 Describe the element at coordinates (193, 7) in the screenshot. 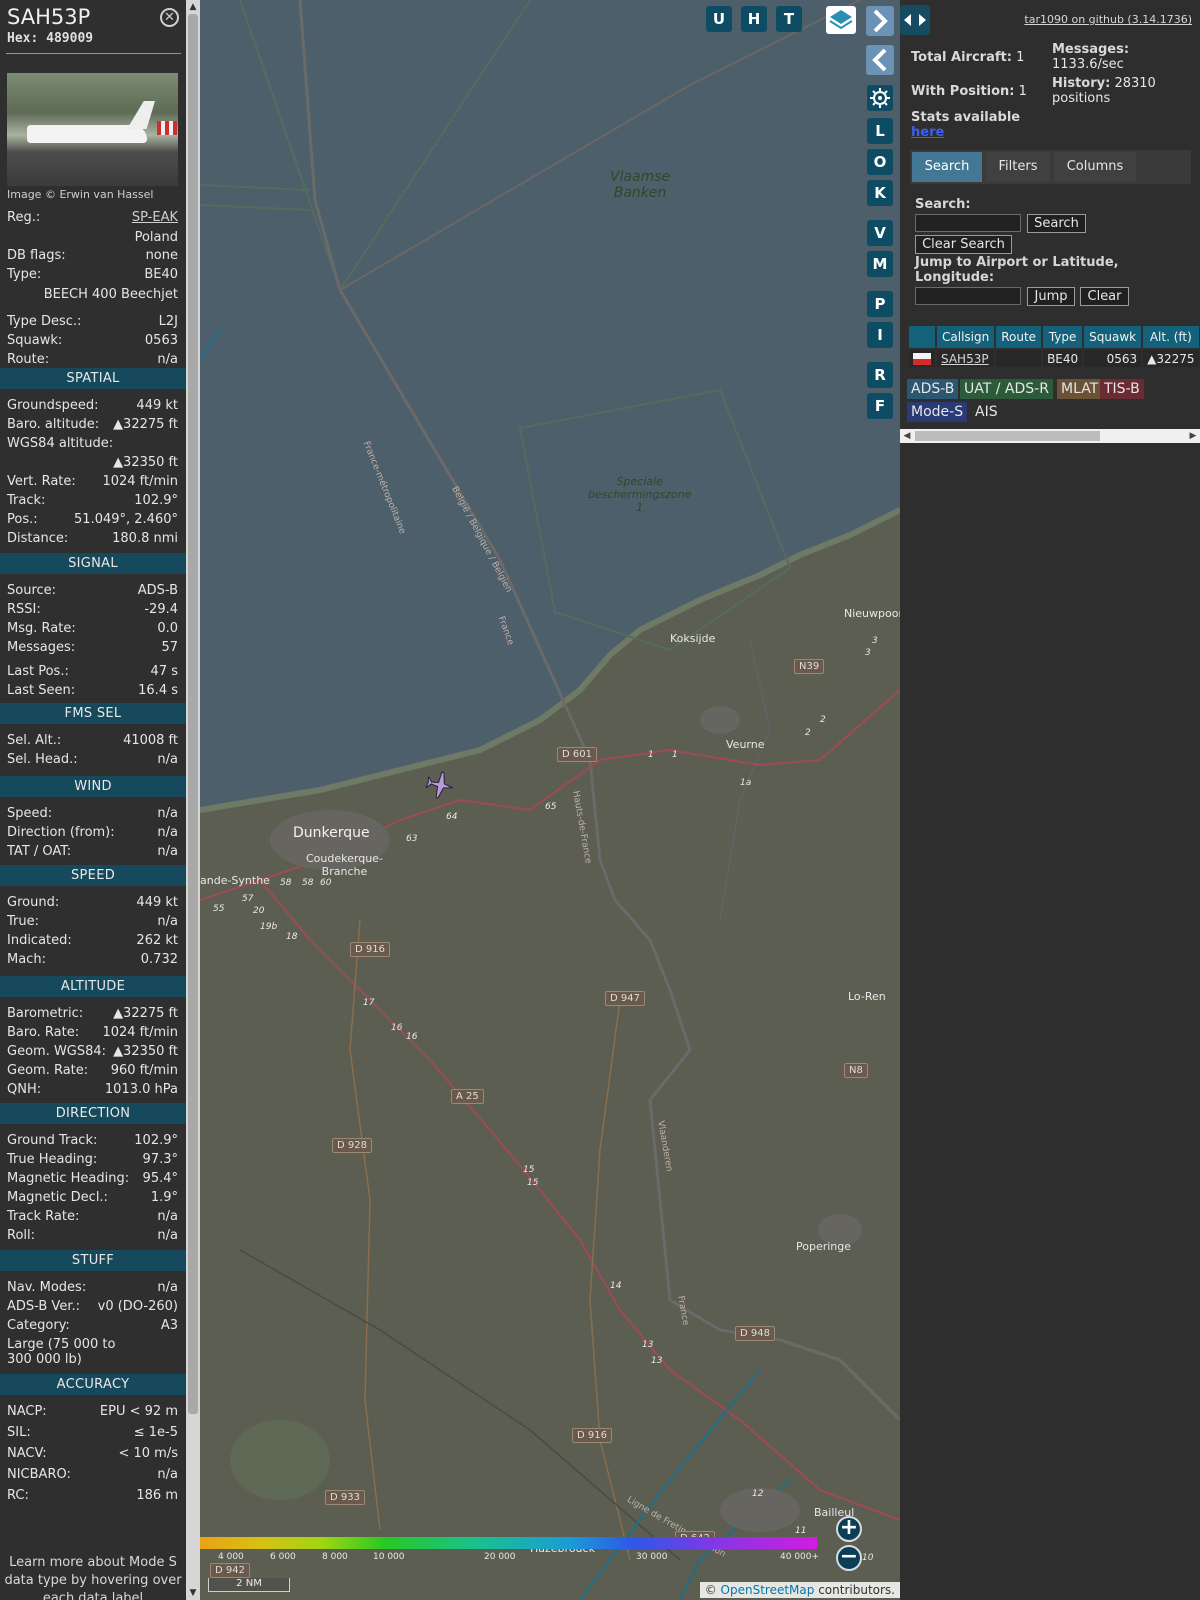

I see `scroll-up-icon: ▲` at that location.